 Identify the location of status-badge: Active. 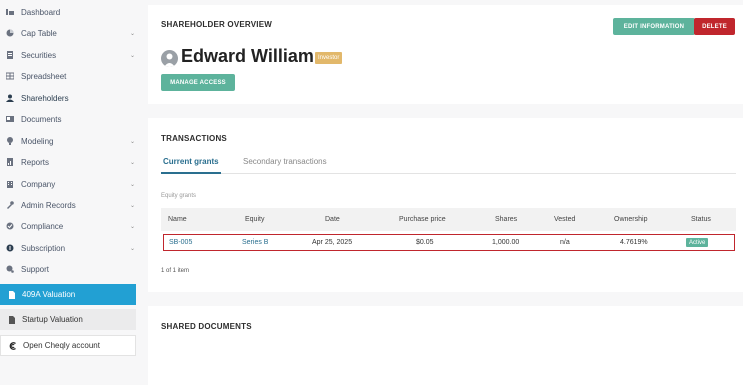
(697, 242).